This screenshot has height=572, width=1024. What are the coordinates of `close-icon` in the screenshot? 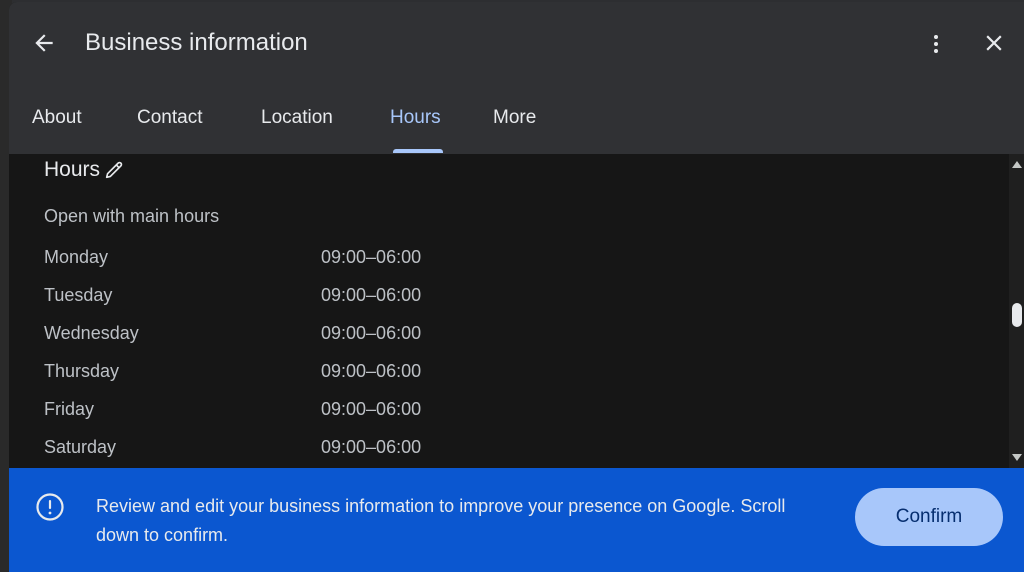 It's located at (994, 43).